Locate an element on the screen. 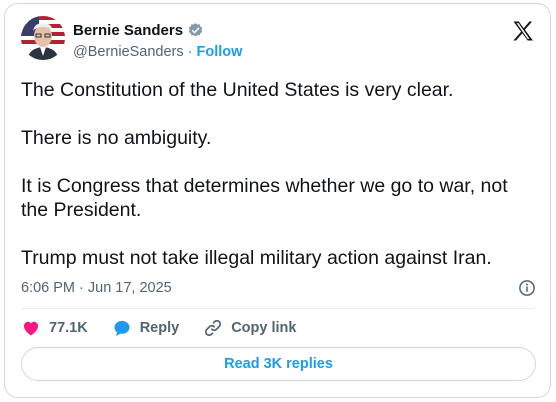 The height and width of the screenshot is (402, 556). reply-label: Reply is located at coordinates (159, 328).